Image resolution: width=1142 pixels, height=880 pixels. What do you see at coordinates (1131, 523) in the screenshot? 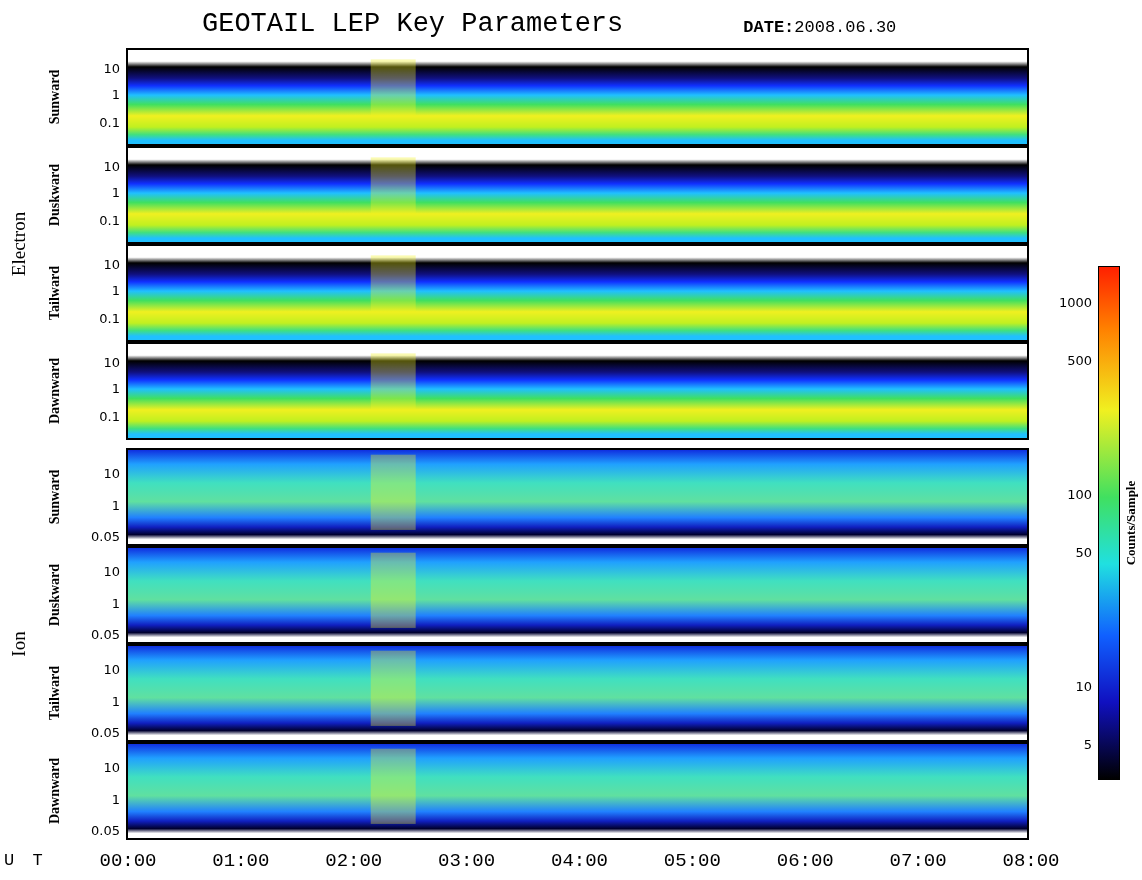
I see `colorbar-label: Counts/Sample` at bounding box center [1131, 523].